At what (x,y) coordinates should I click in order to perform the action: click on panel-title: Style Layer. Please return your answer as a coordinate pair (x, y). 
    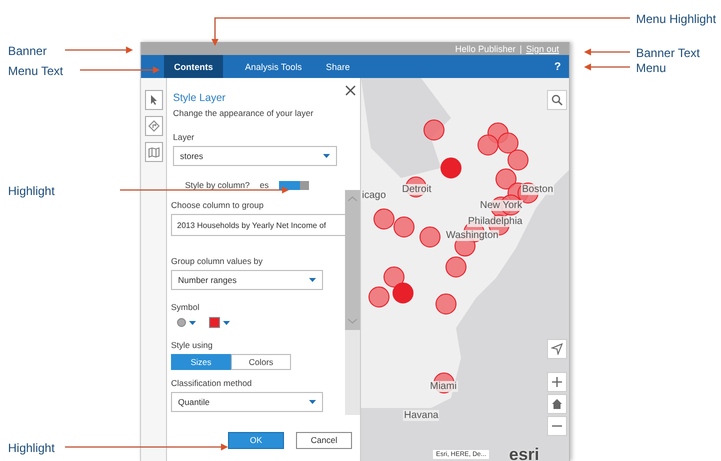
    Looking at the image, I should click on (200, 98).